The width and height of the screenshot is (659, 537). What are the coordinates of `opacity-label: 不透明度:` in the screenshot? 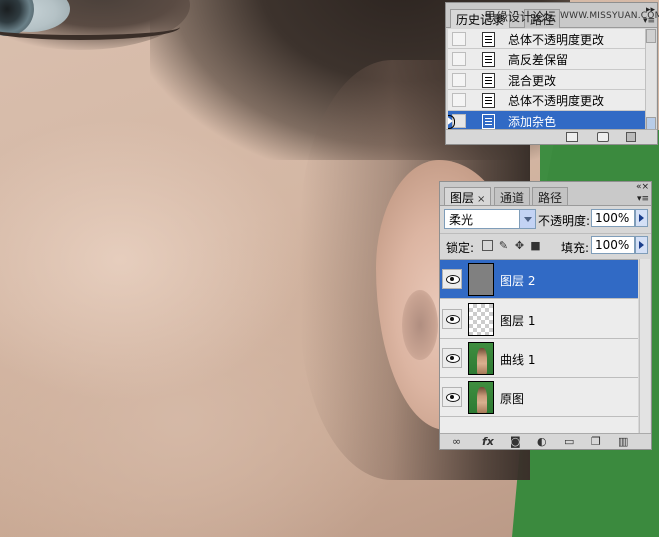 It's located at (564, 221).